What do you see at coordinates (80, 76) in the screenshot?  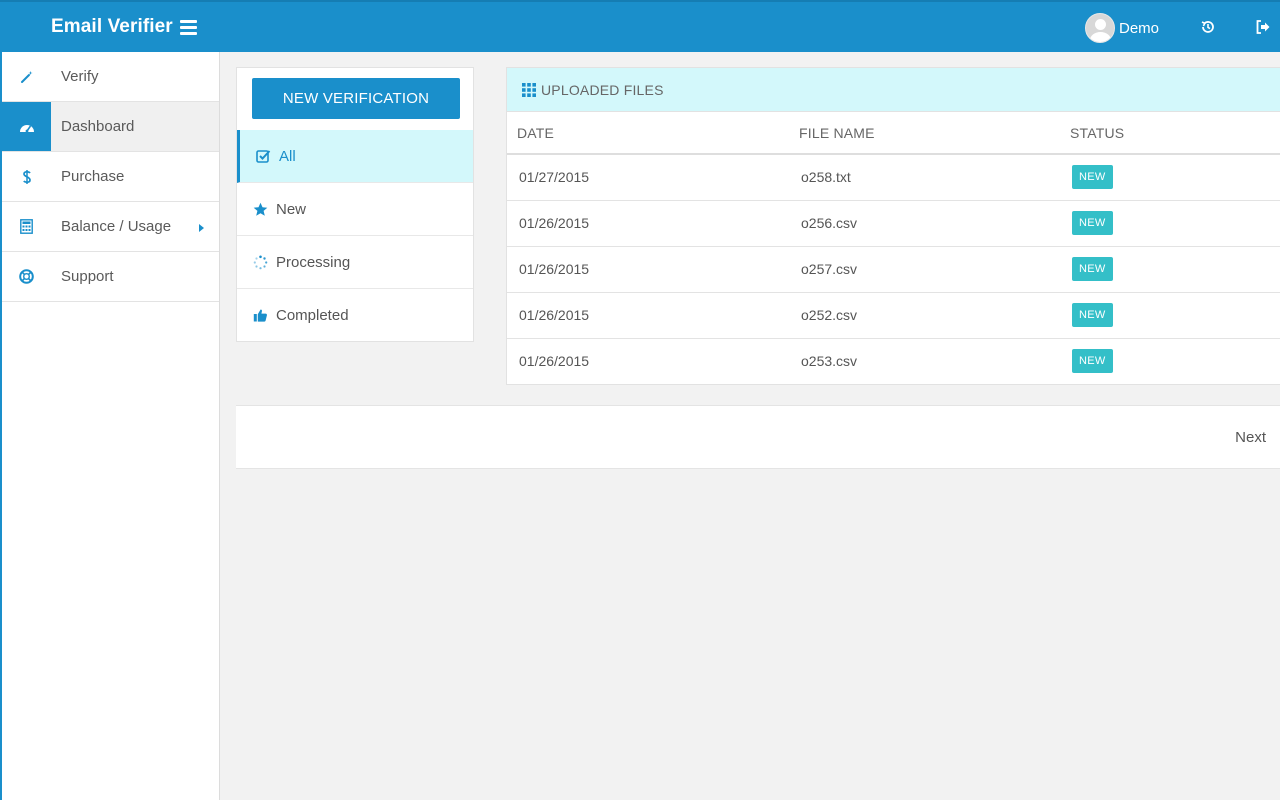 I see `sidebar-item-label: Verify` at bounding box center [80, 76].